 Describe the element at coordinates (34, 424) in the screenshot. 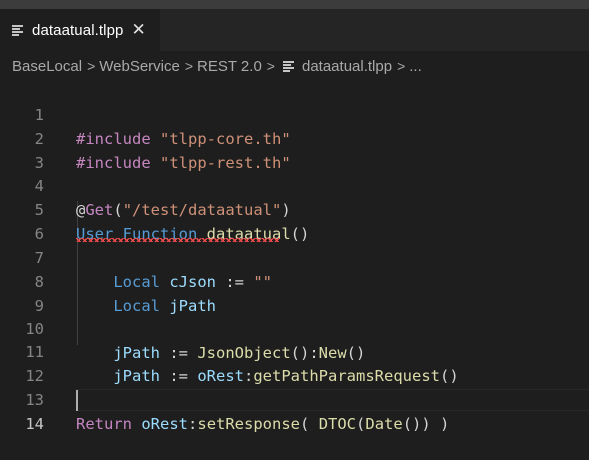

I see `line-number: 14` at that location.